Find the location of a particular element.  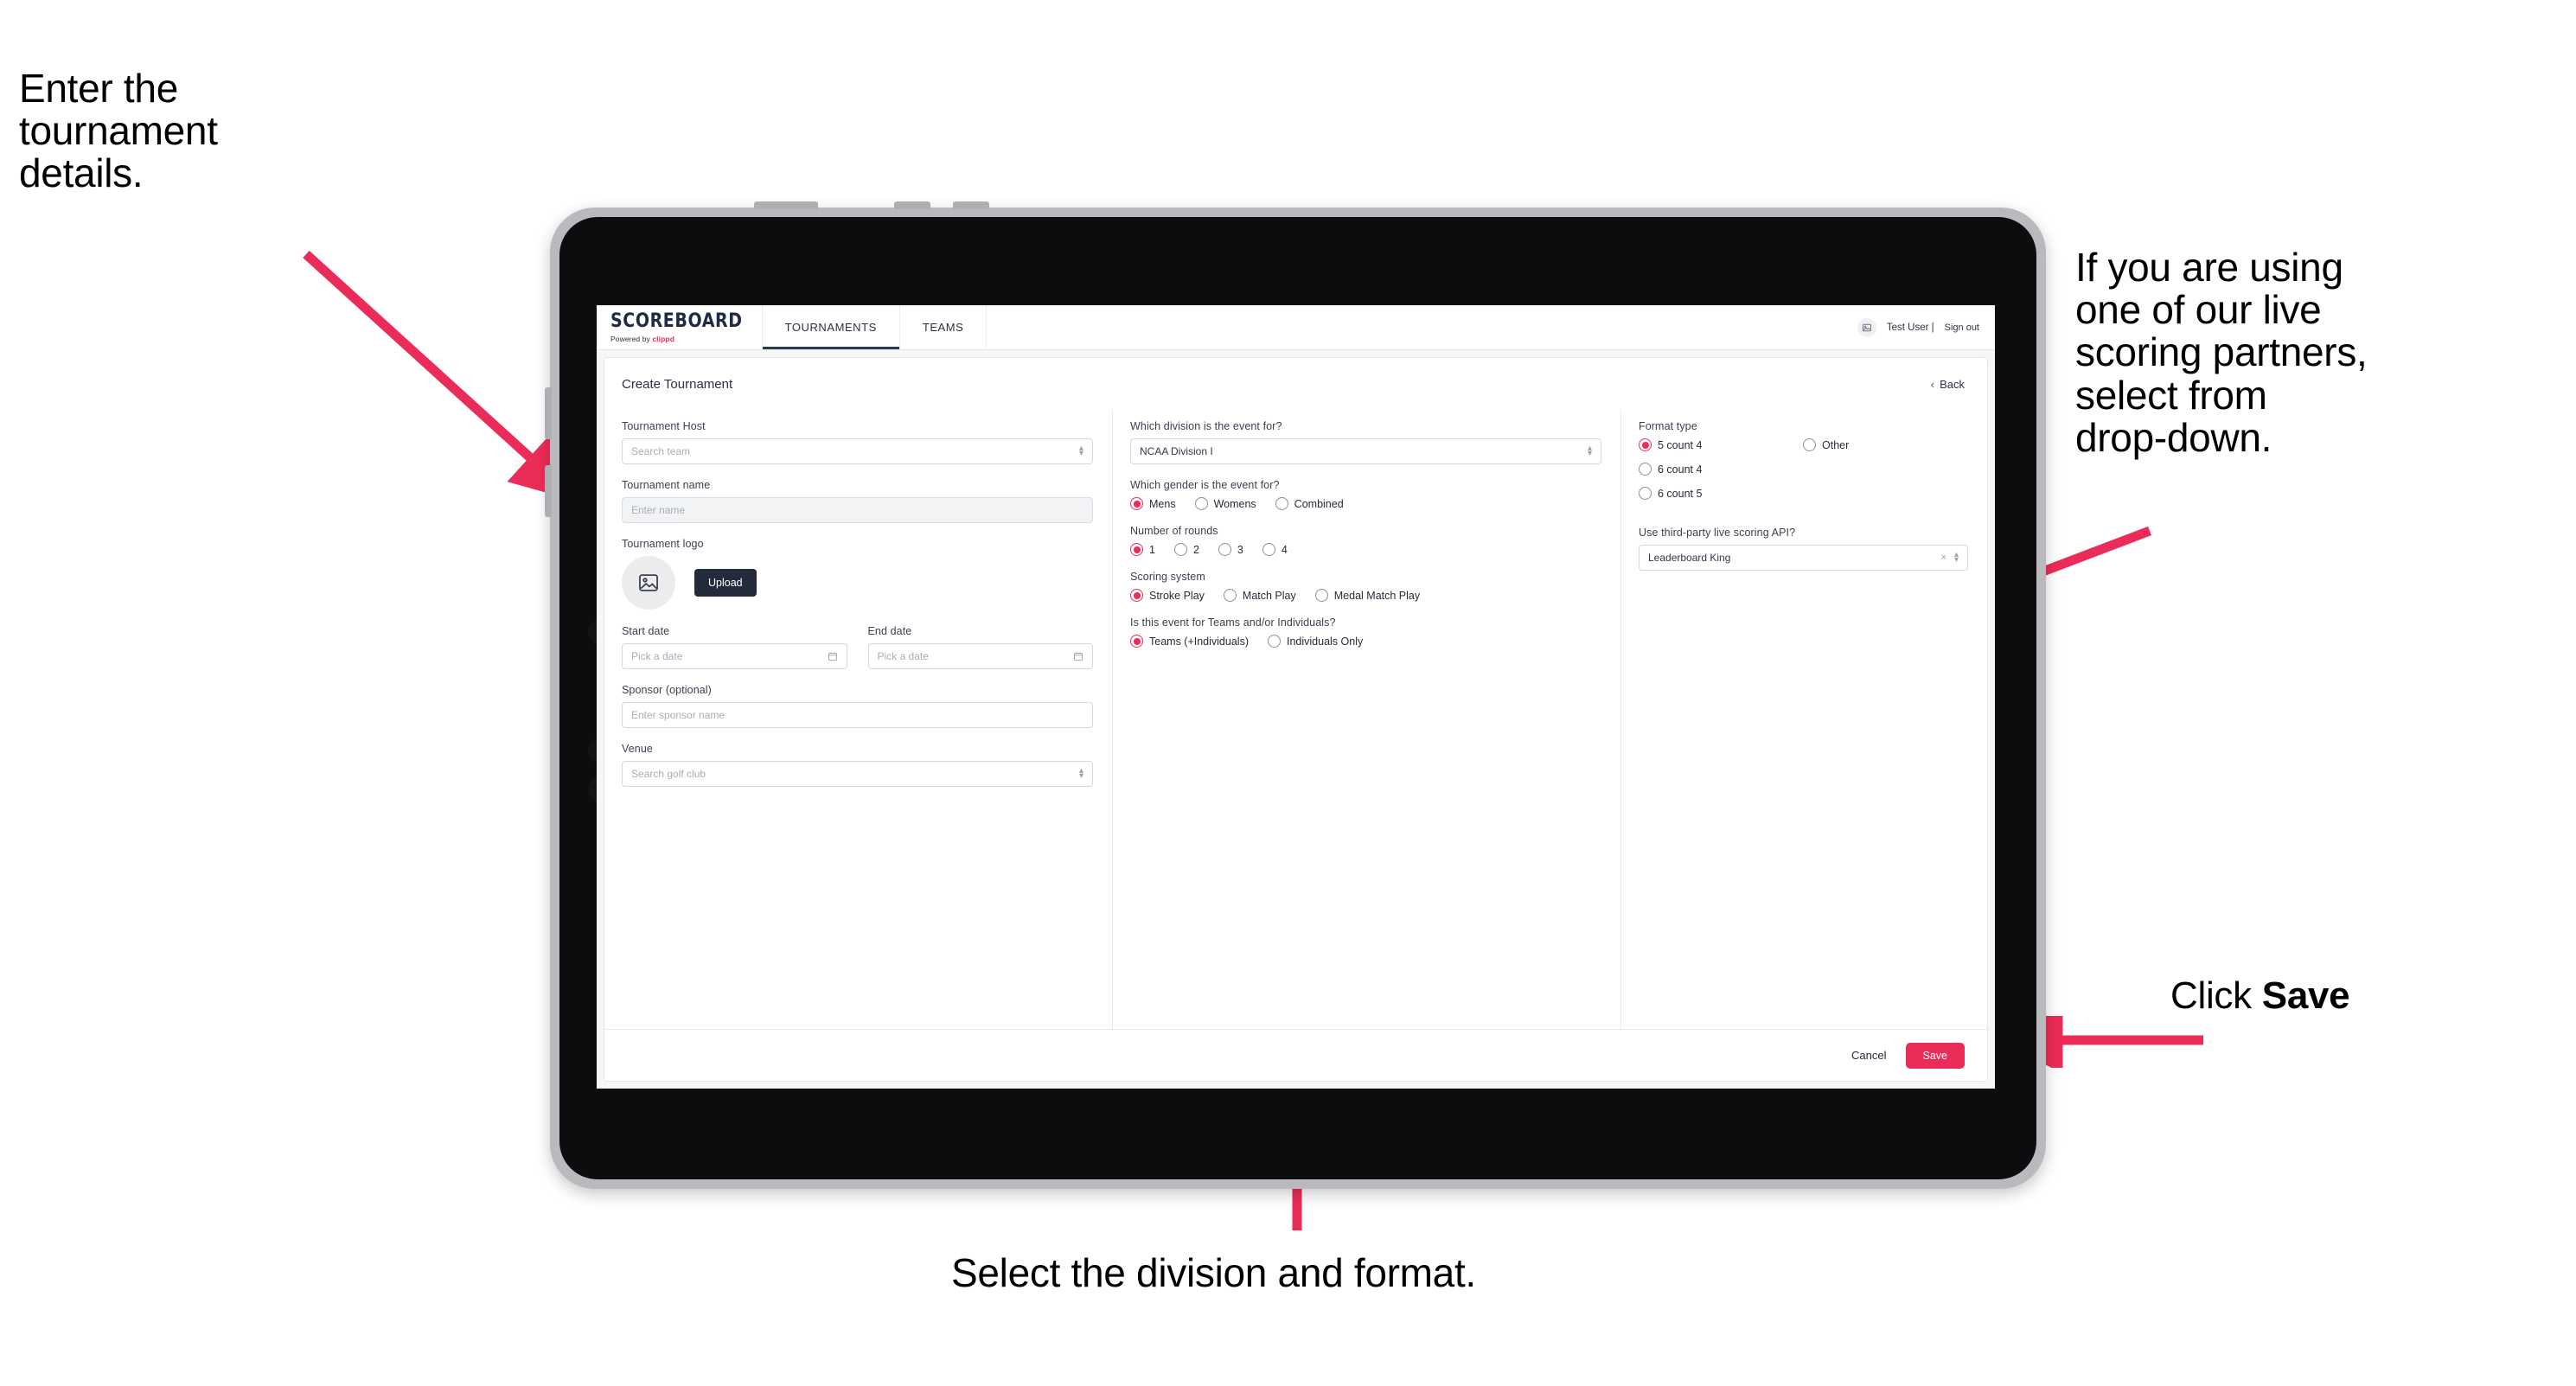

back-button: ‹ Back is located at coordinates (1948, 385).